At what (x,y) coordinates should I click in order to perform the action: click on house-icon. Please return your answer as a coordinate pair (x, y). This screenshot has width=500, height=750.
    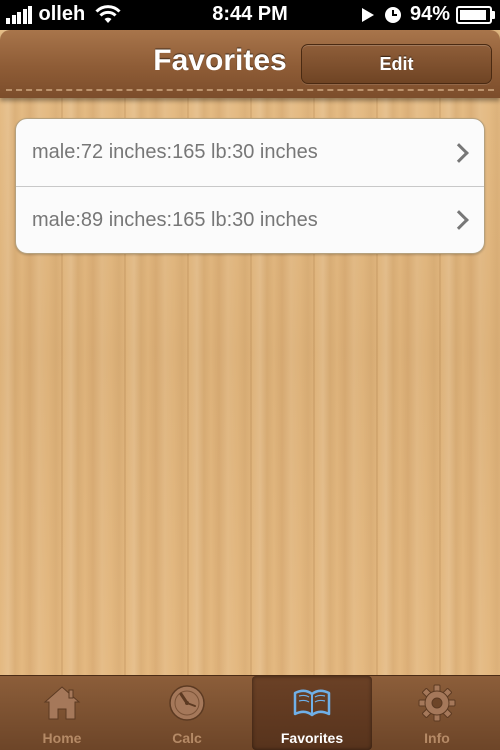
    Looking at the image, I should click on (62, 703).